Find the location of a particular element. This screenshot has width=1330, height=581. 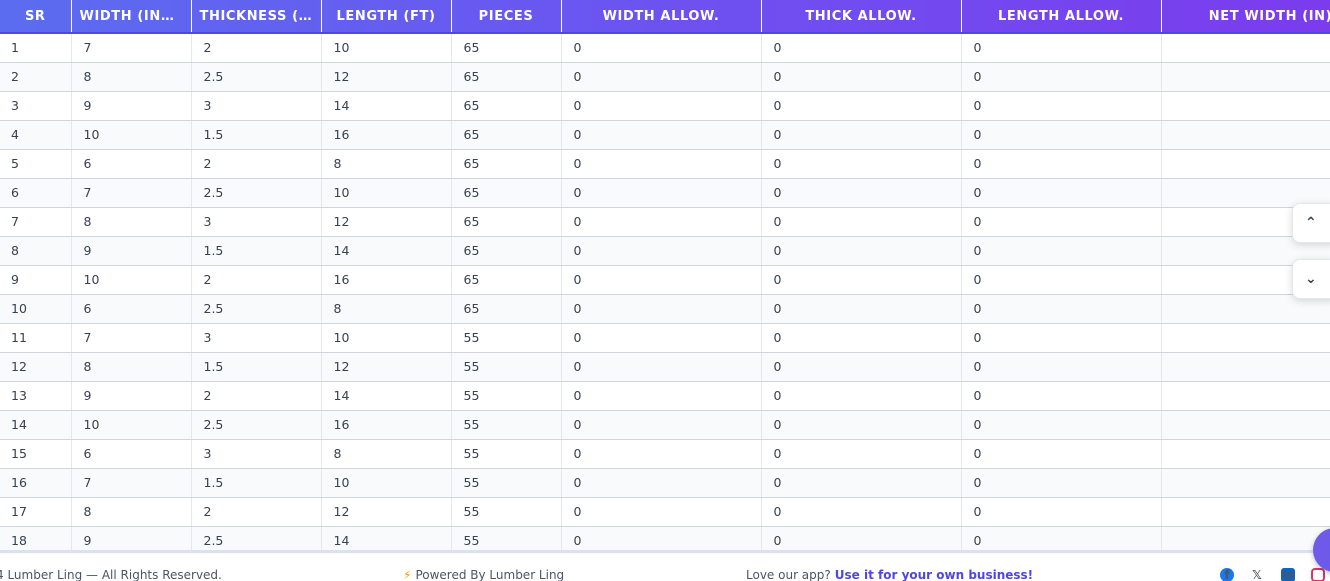

table-row: 7 8 3 12 65 0 0 0 is located at coordinates (665, 222).